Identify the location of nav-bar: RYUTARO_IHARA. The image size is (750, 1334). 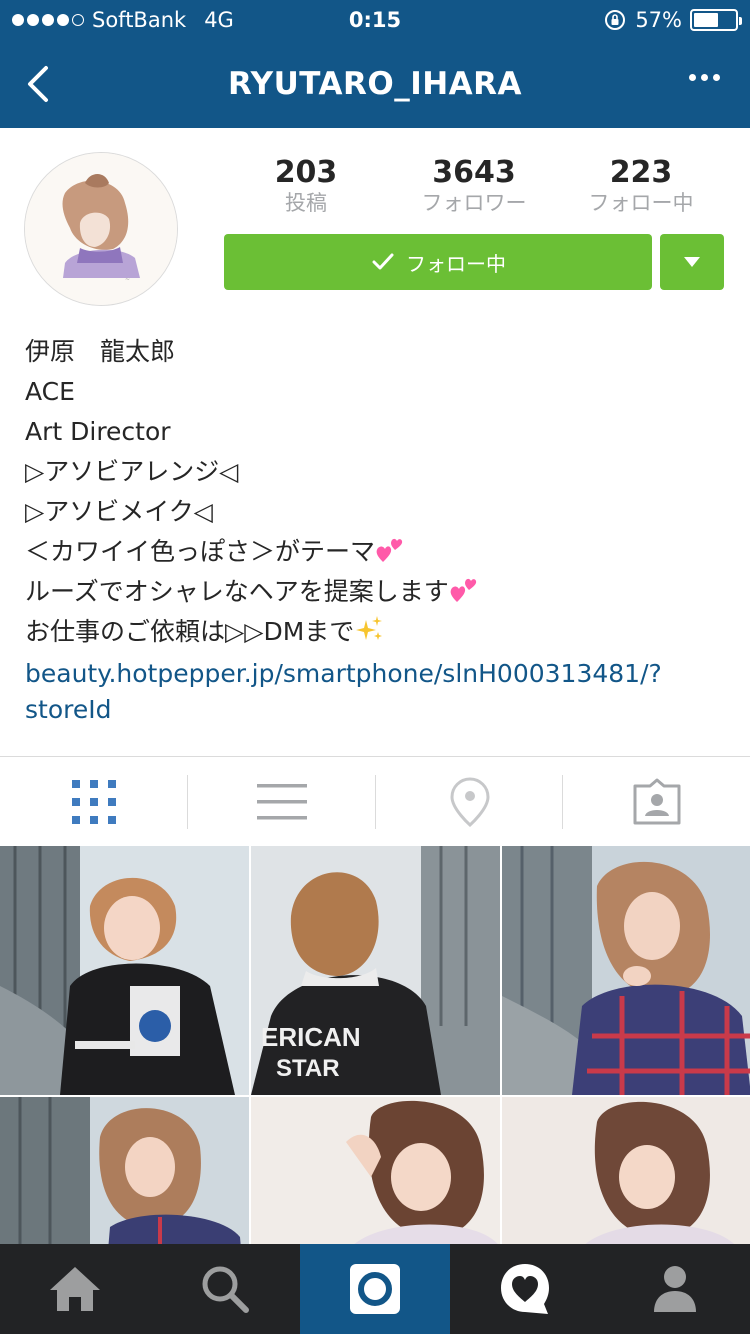
(375, 84).